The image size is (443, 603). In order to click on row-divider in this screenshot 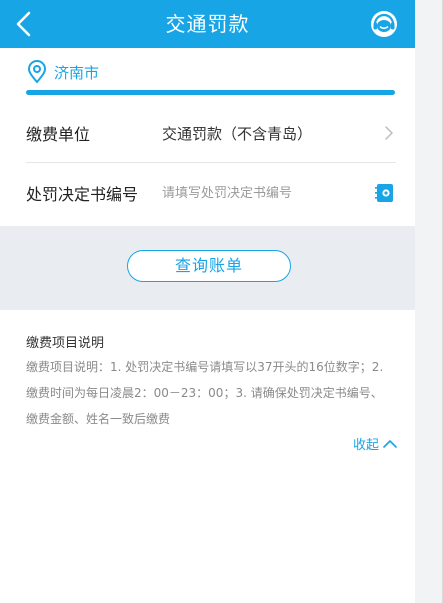, I will do `click(211, 162)`.